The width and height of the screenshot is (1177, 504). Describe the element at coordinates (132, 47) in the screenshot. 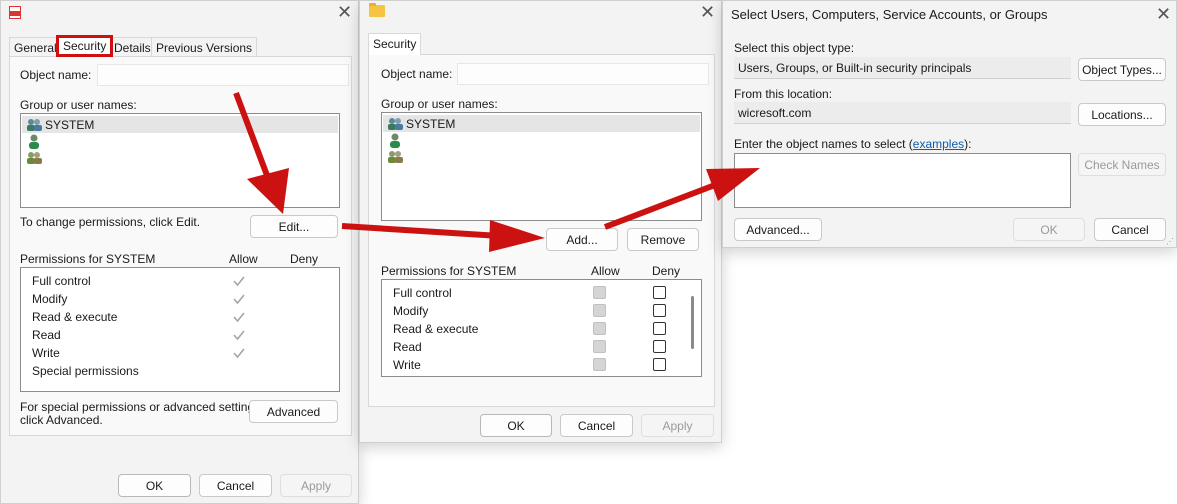

I see `tab-details: Details` at that location.